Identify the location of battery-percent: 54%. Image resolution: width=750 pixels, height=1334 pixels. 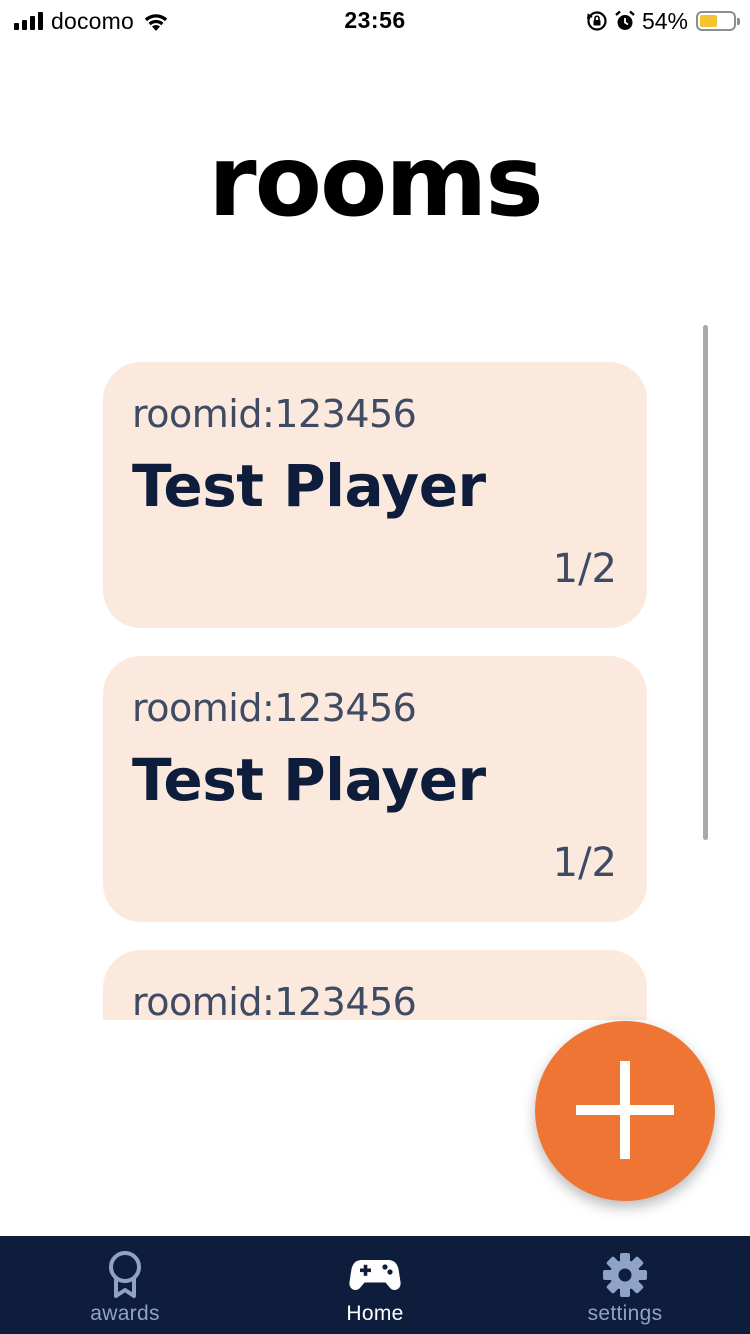
(664, 20).